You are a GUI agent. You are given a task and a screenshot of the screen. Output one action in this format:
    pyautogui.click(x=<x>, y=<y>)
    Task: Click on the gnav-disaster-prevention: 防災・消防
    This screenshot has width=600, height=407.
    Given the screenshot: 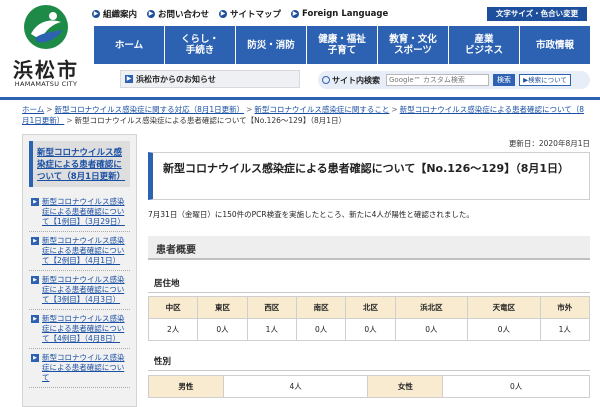 What is the action you would take?
    pyautogui.click(x=271, y=45)
    